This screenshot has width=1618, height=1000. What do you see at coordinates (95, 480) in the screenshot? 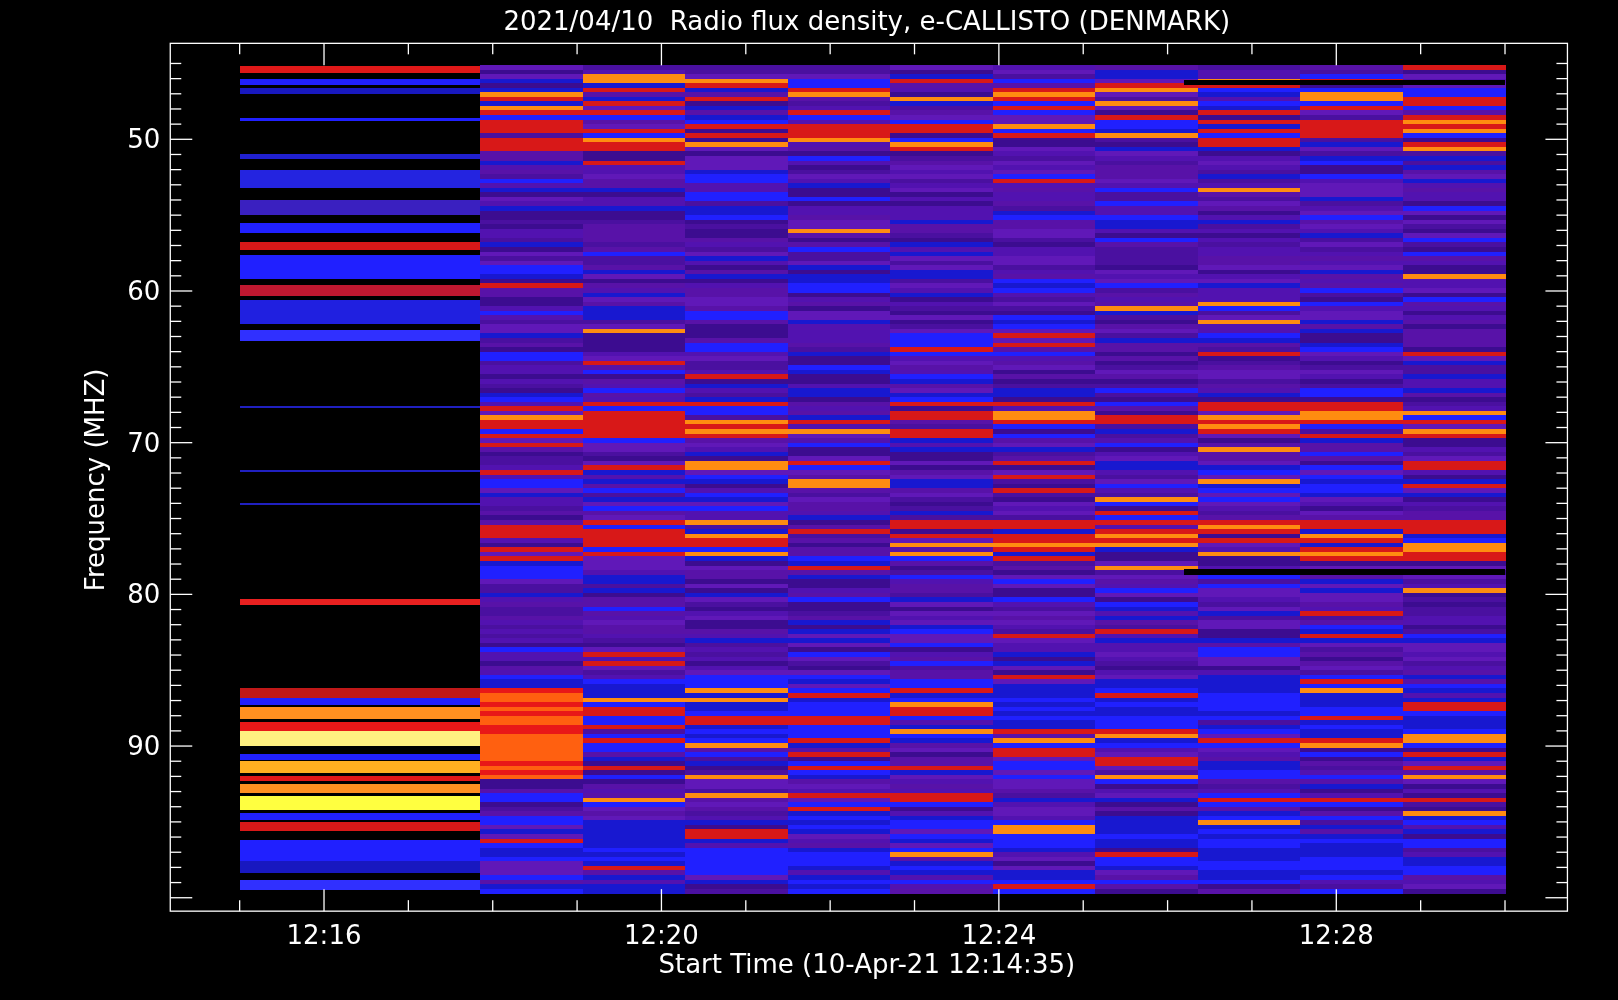
I see `y-axis-label: Frequency (MHZ)` at bounding box center [95, 480].